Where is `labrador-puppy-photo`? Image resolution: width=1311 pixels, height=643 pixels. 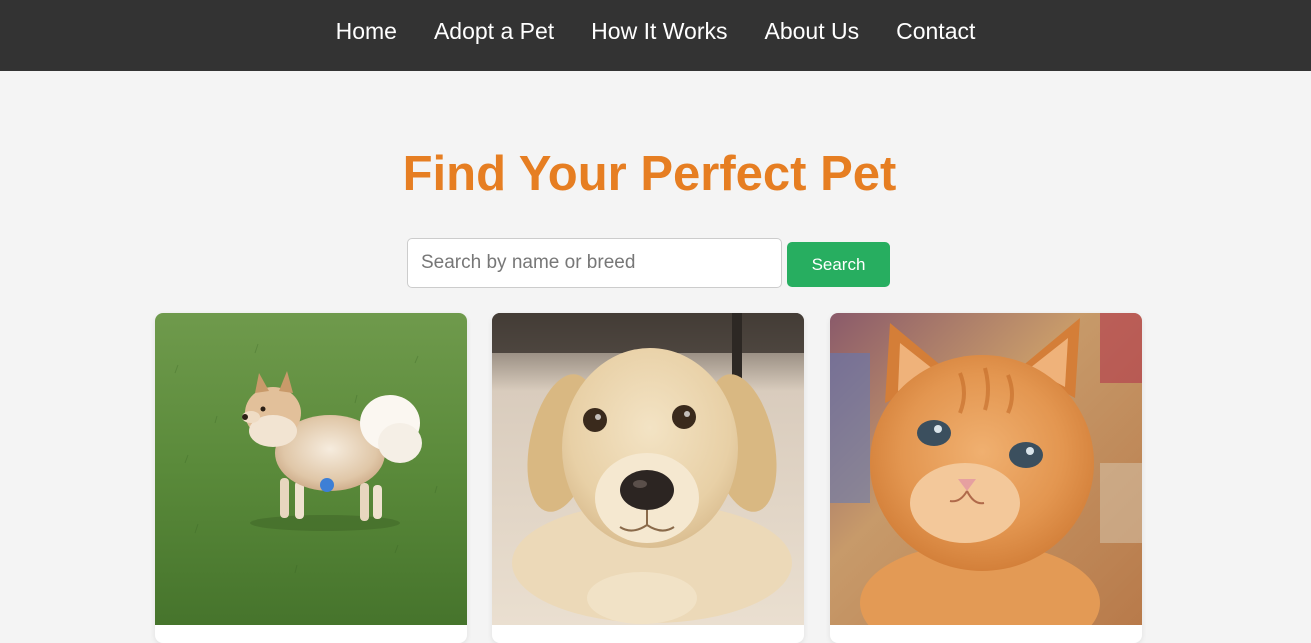
labrador-puppy-photo is located at coordinates (648, 469).